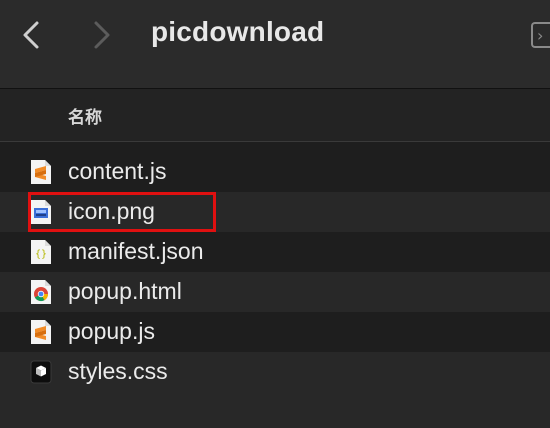  I want to click on back-button, so click(31, 35).